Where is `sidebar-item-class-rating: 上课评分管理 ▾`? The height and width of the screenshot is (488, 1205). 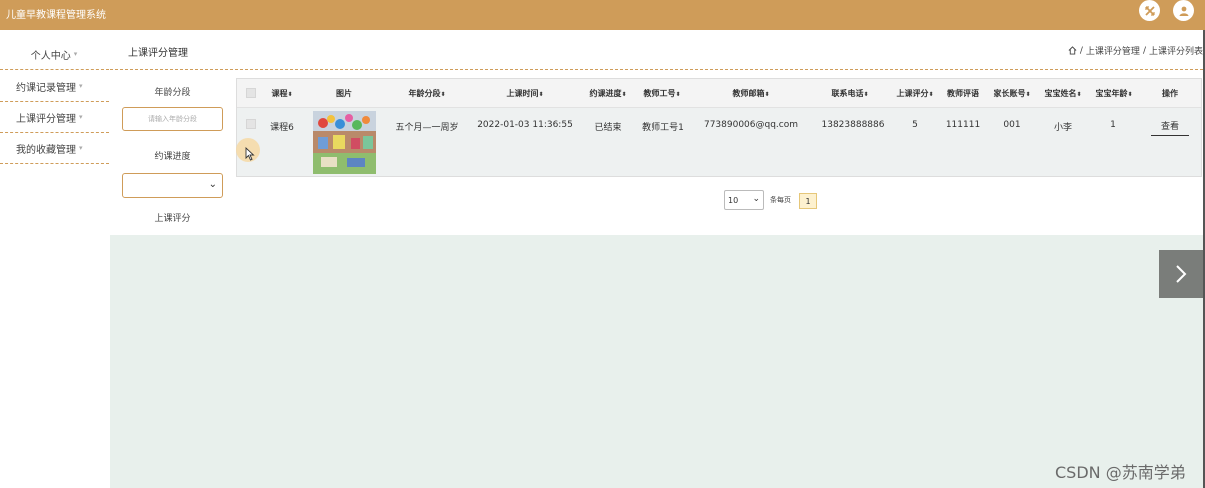 sidebar-item-class-rating: 上课评分管理 ▾ is located at coordinates (54, 117).